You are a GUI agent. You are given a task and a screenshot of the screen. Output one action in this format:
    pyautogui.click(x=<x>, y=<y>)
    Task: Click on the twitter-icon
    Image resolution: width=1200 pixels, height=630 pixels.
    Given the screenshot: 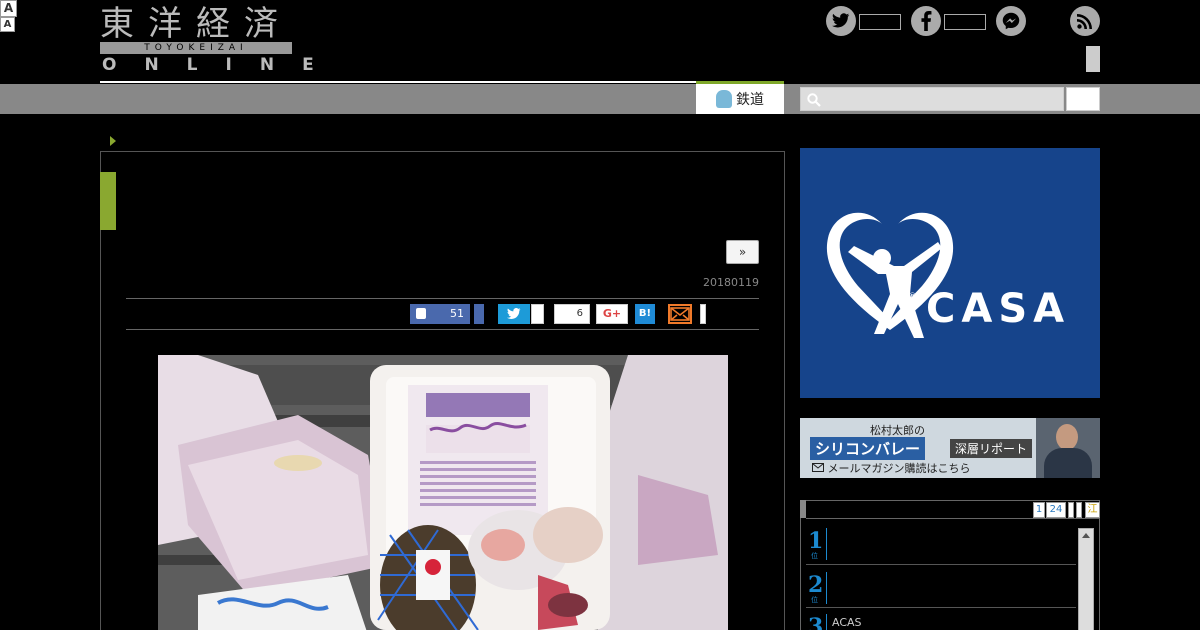 What is the action you would take?
    pyautogui.click(x=841, y=21)
    